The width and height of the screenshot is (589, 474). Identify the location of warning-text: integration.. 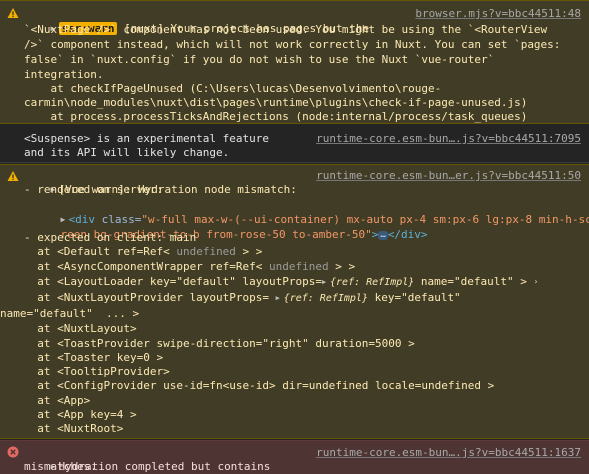
(64, 74).